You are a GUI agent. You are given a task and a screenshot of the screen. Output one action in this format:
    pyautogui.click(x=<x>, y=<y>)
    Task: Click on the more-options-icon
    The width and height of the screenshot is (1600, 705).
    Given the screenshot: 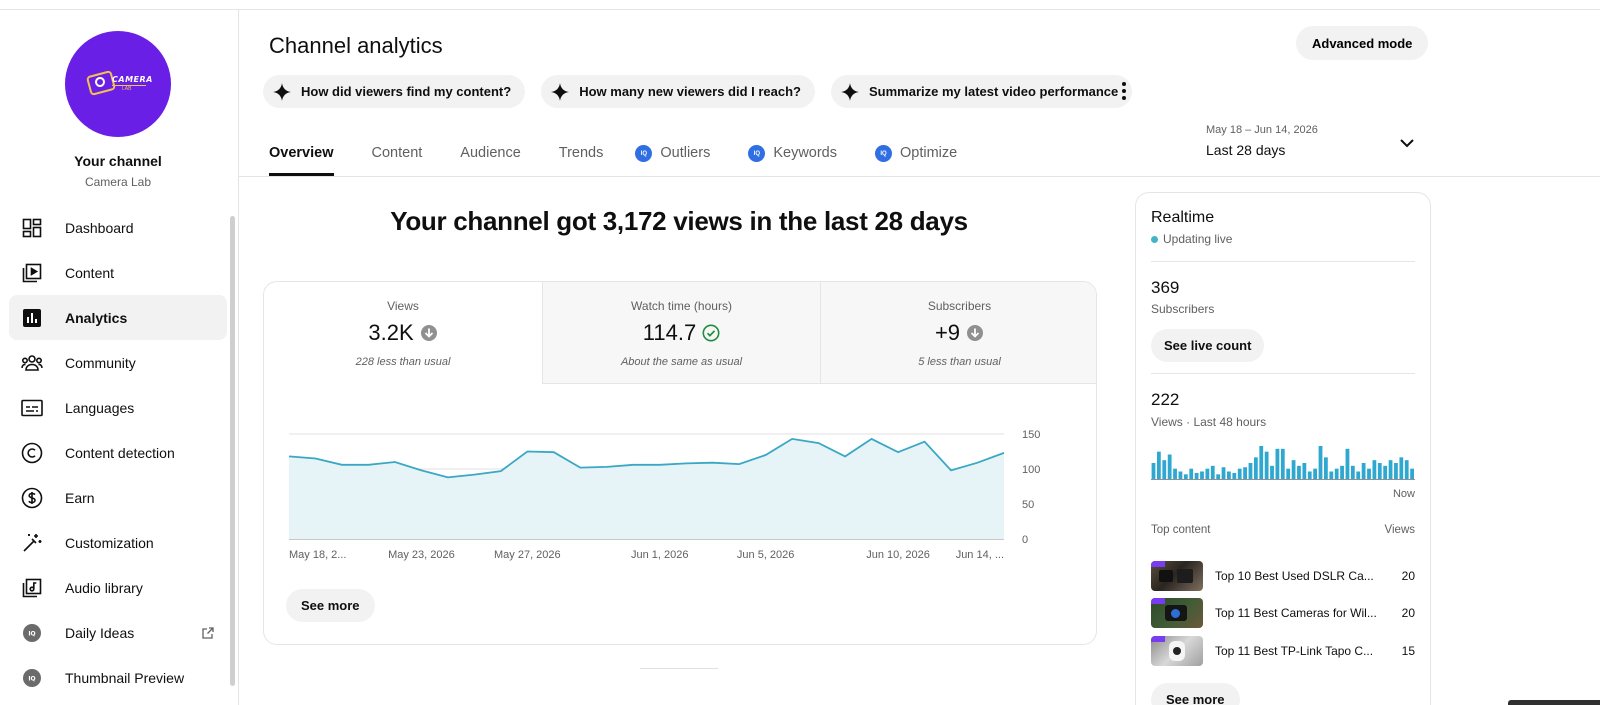 What is the action you would take?
    pyautogui.click(x=1124, y=91)
    